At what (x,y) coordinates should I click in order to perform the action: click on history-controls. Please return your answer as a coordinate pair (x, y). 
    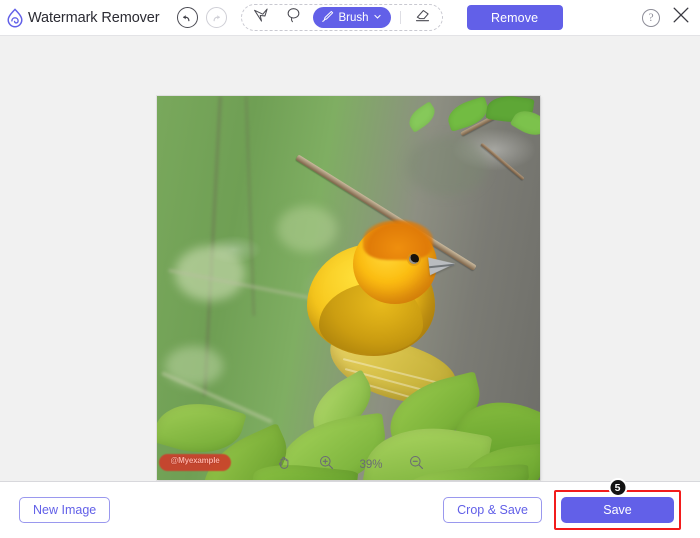
    Looking at the image, I should click on (201, 17).